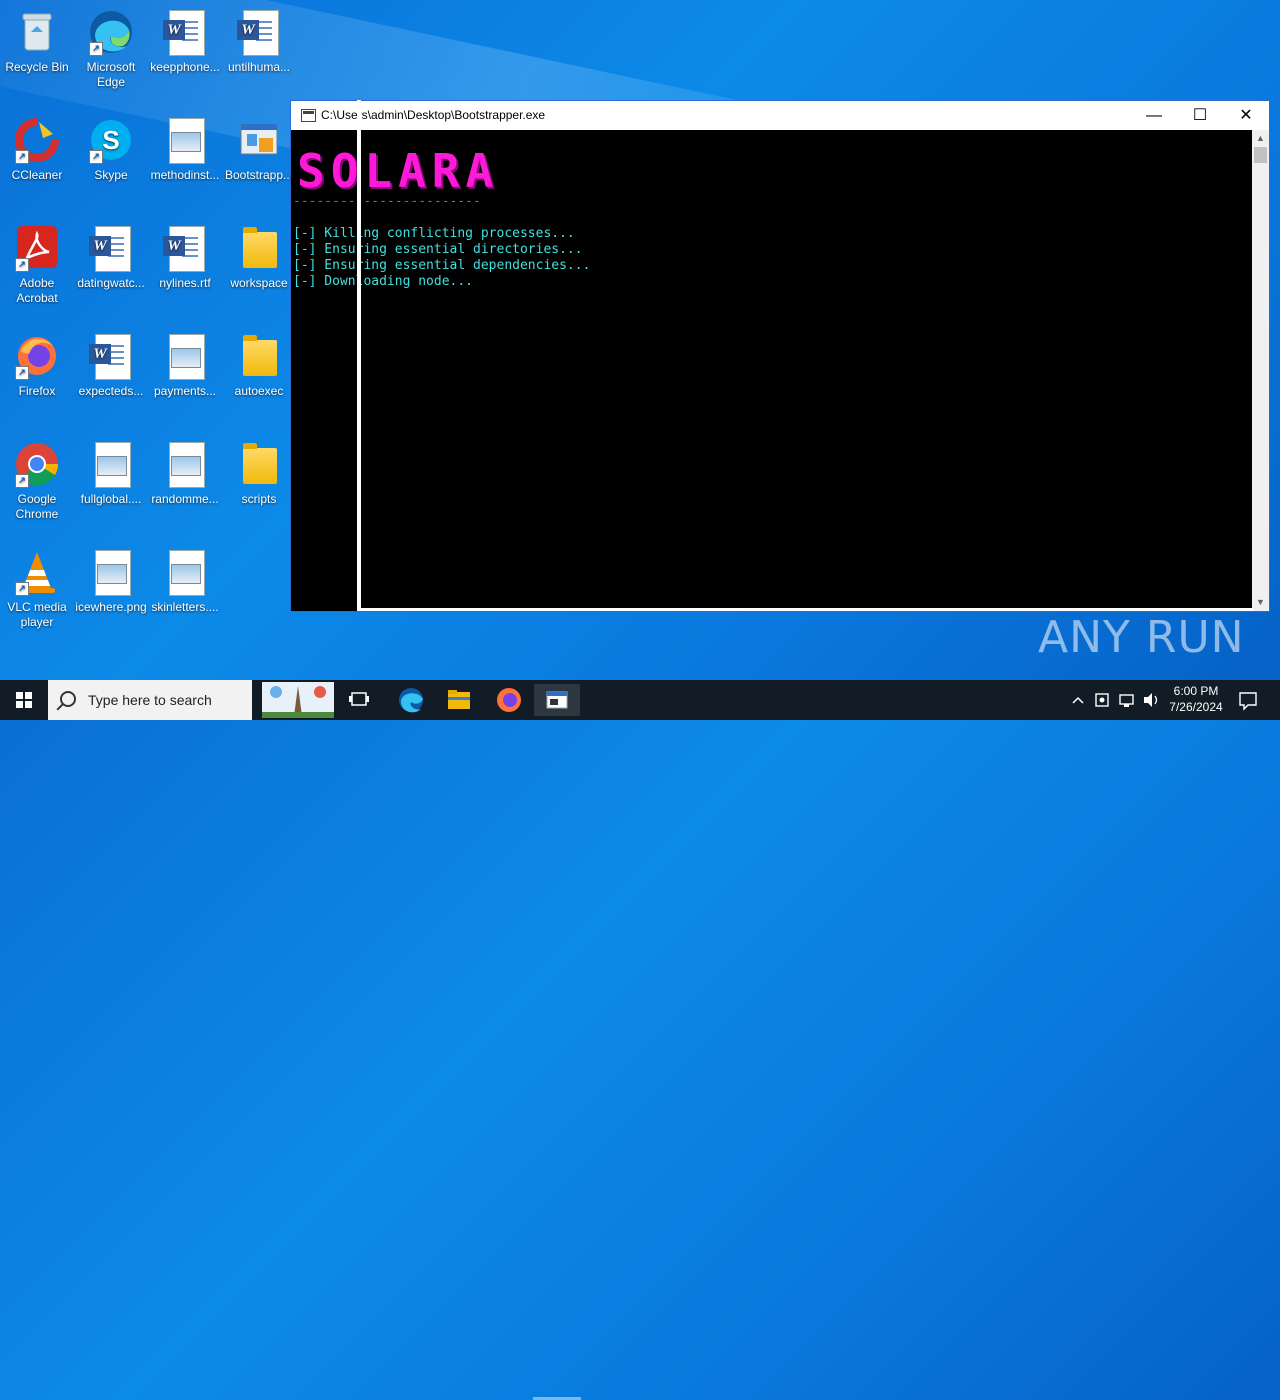 This screenshot has width=1280, height=1400. Describe the element at coordinates (259, 257) in the screenshot. I see `folder-icon: workspace` at that location.